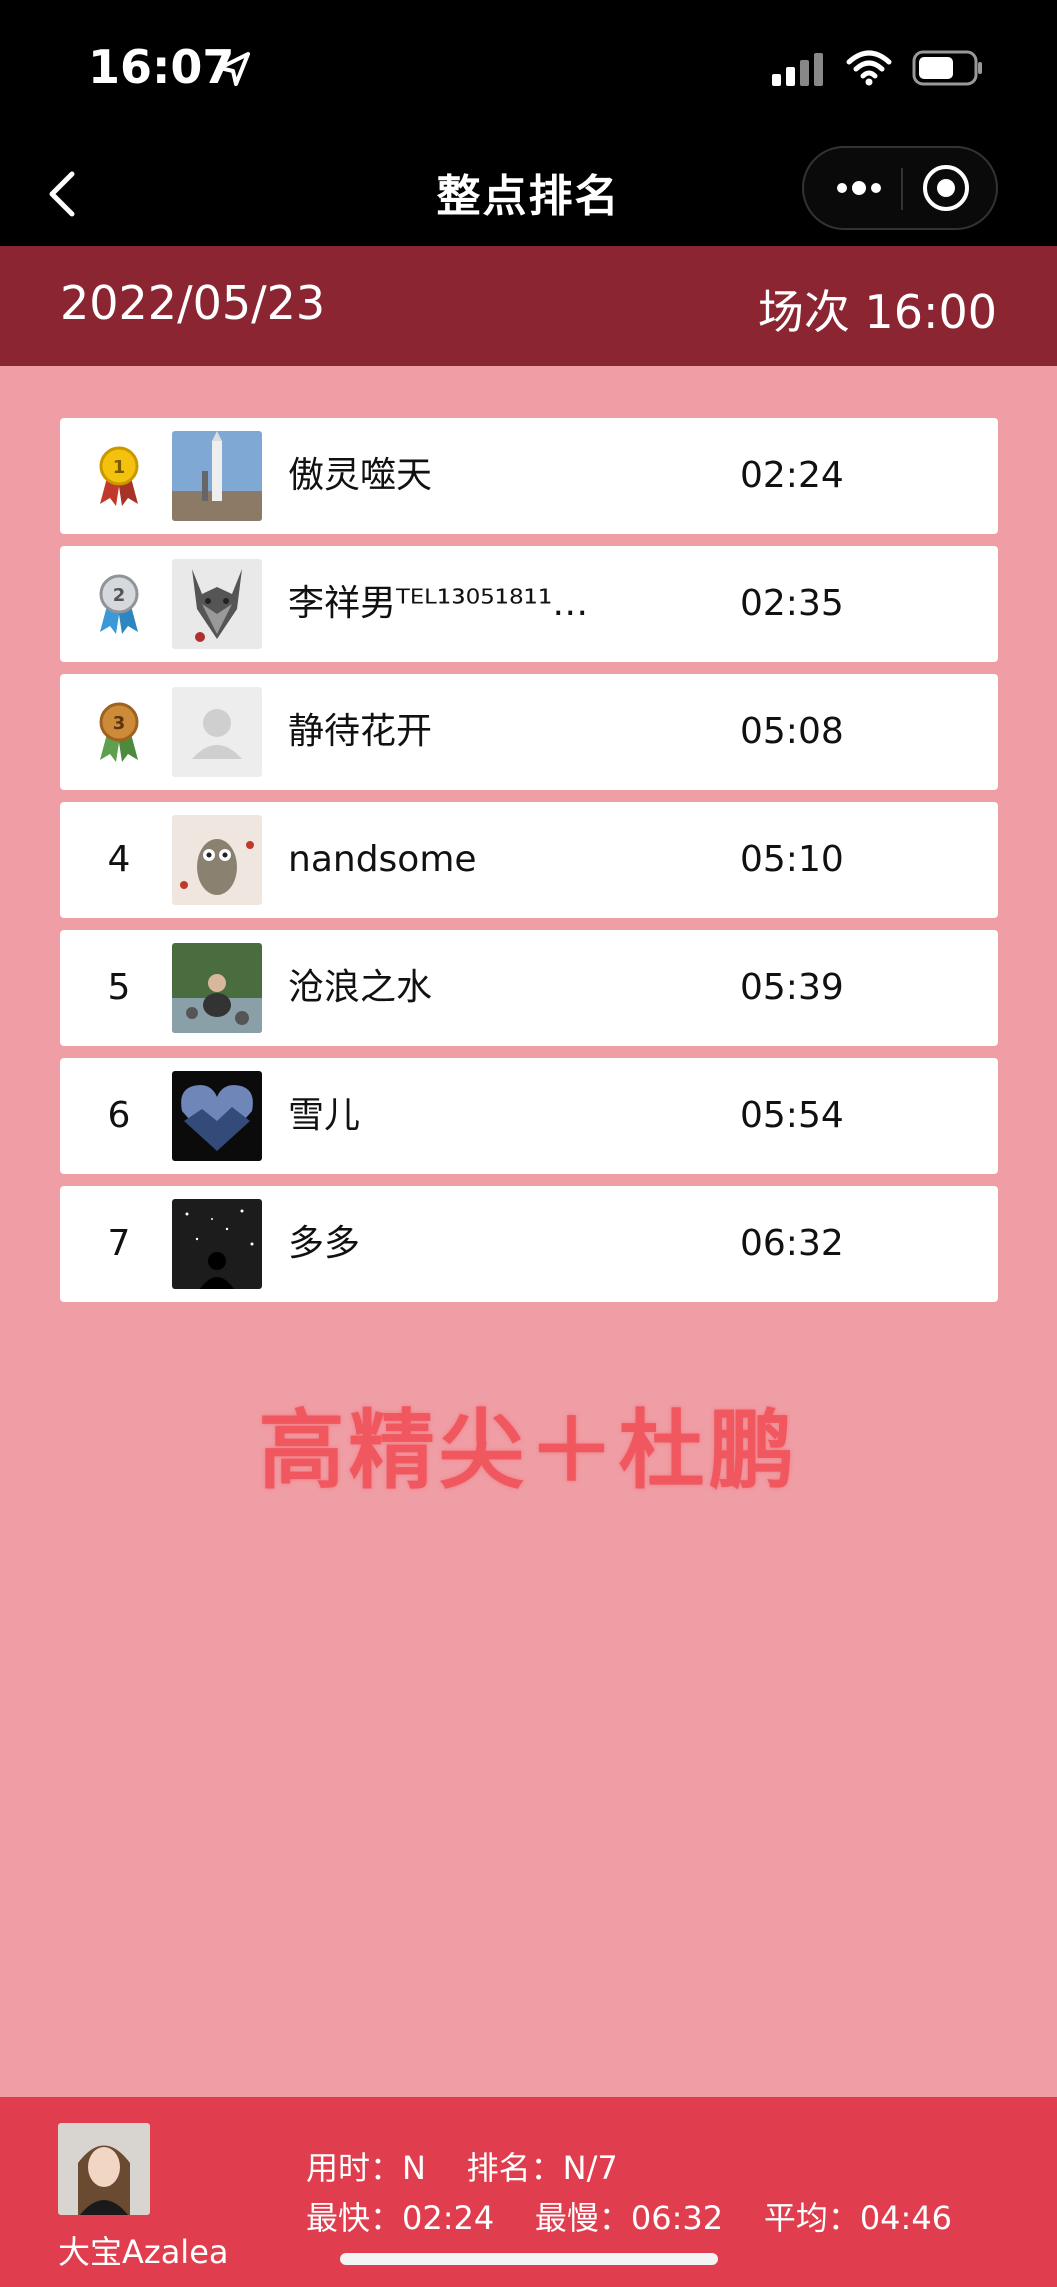 The width and height of the screenshot is (1057, 2287). Describe the element at coordinates (792, 731) in the screenshot. I see `player-time: 05:08` at that location.